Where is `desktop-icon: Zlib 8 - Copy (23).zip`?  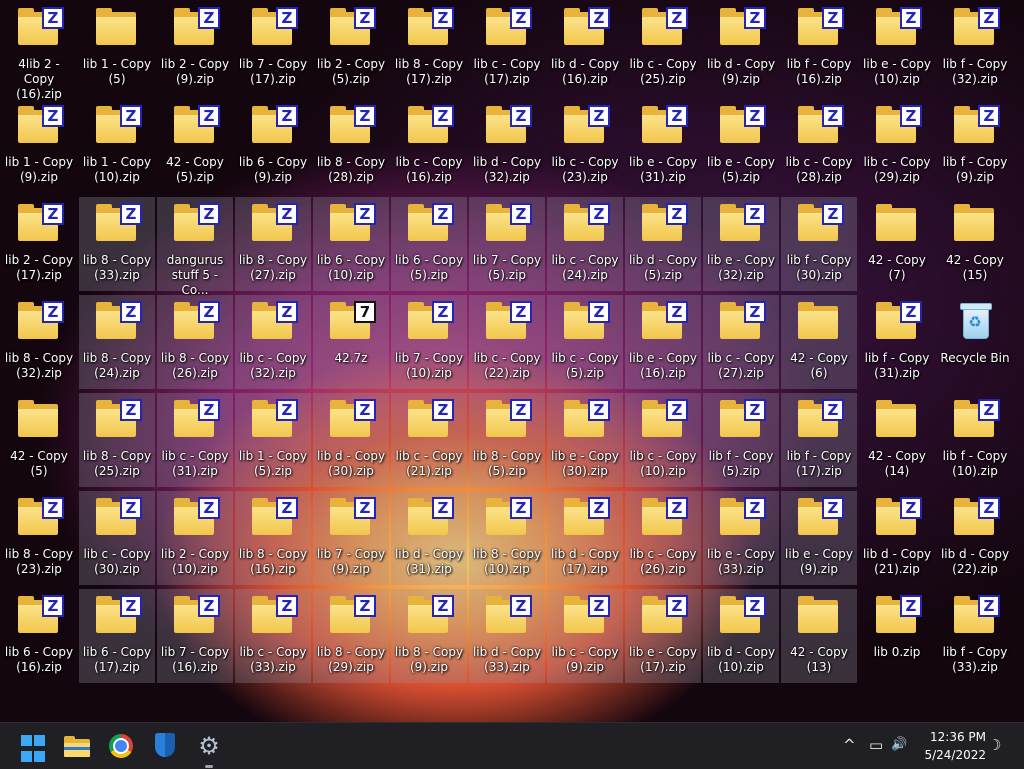 desktop-icon: Zlib 8 - Copy (23).zip is located at coordinates (39, 538).